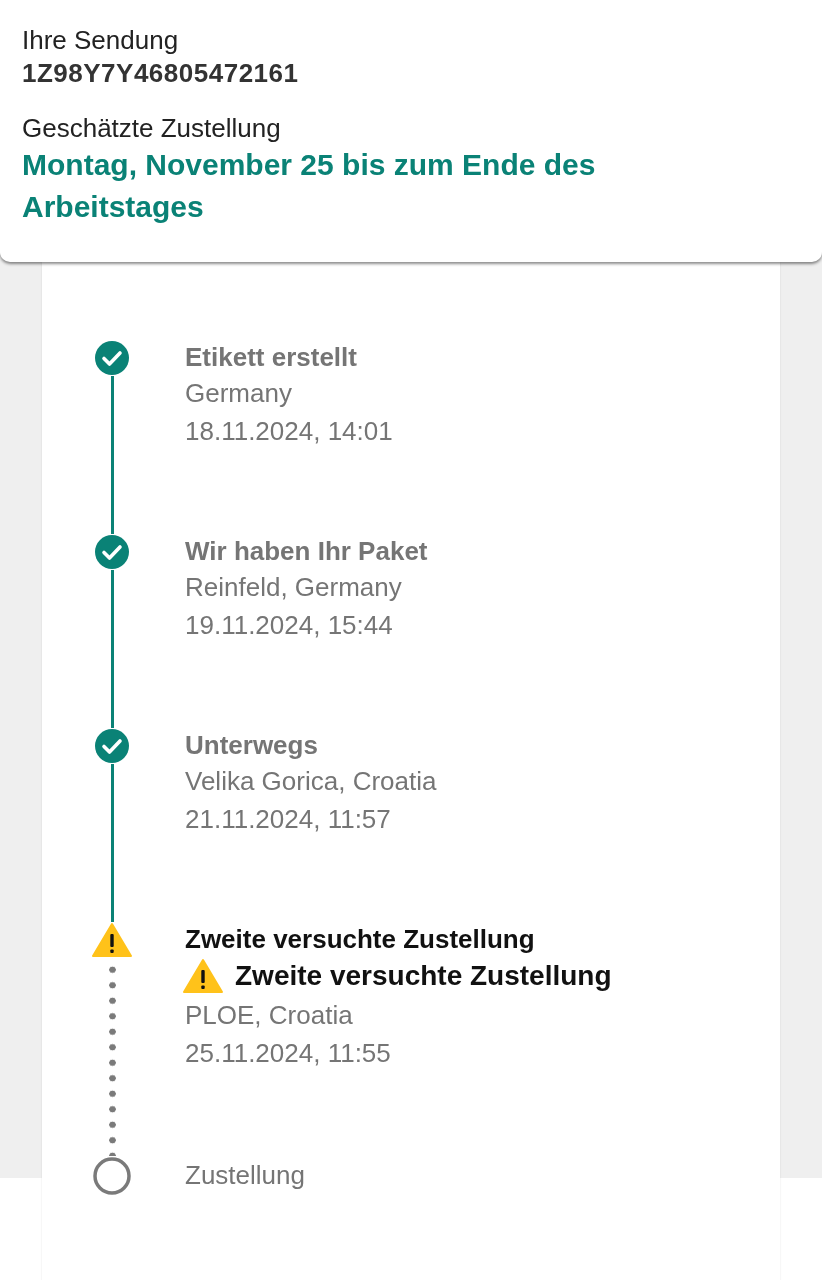  Describe the element at coordinates (289, 625) in the screenshot. I see `step-time: 19.11.2024, 15:44` at that location.